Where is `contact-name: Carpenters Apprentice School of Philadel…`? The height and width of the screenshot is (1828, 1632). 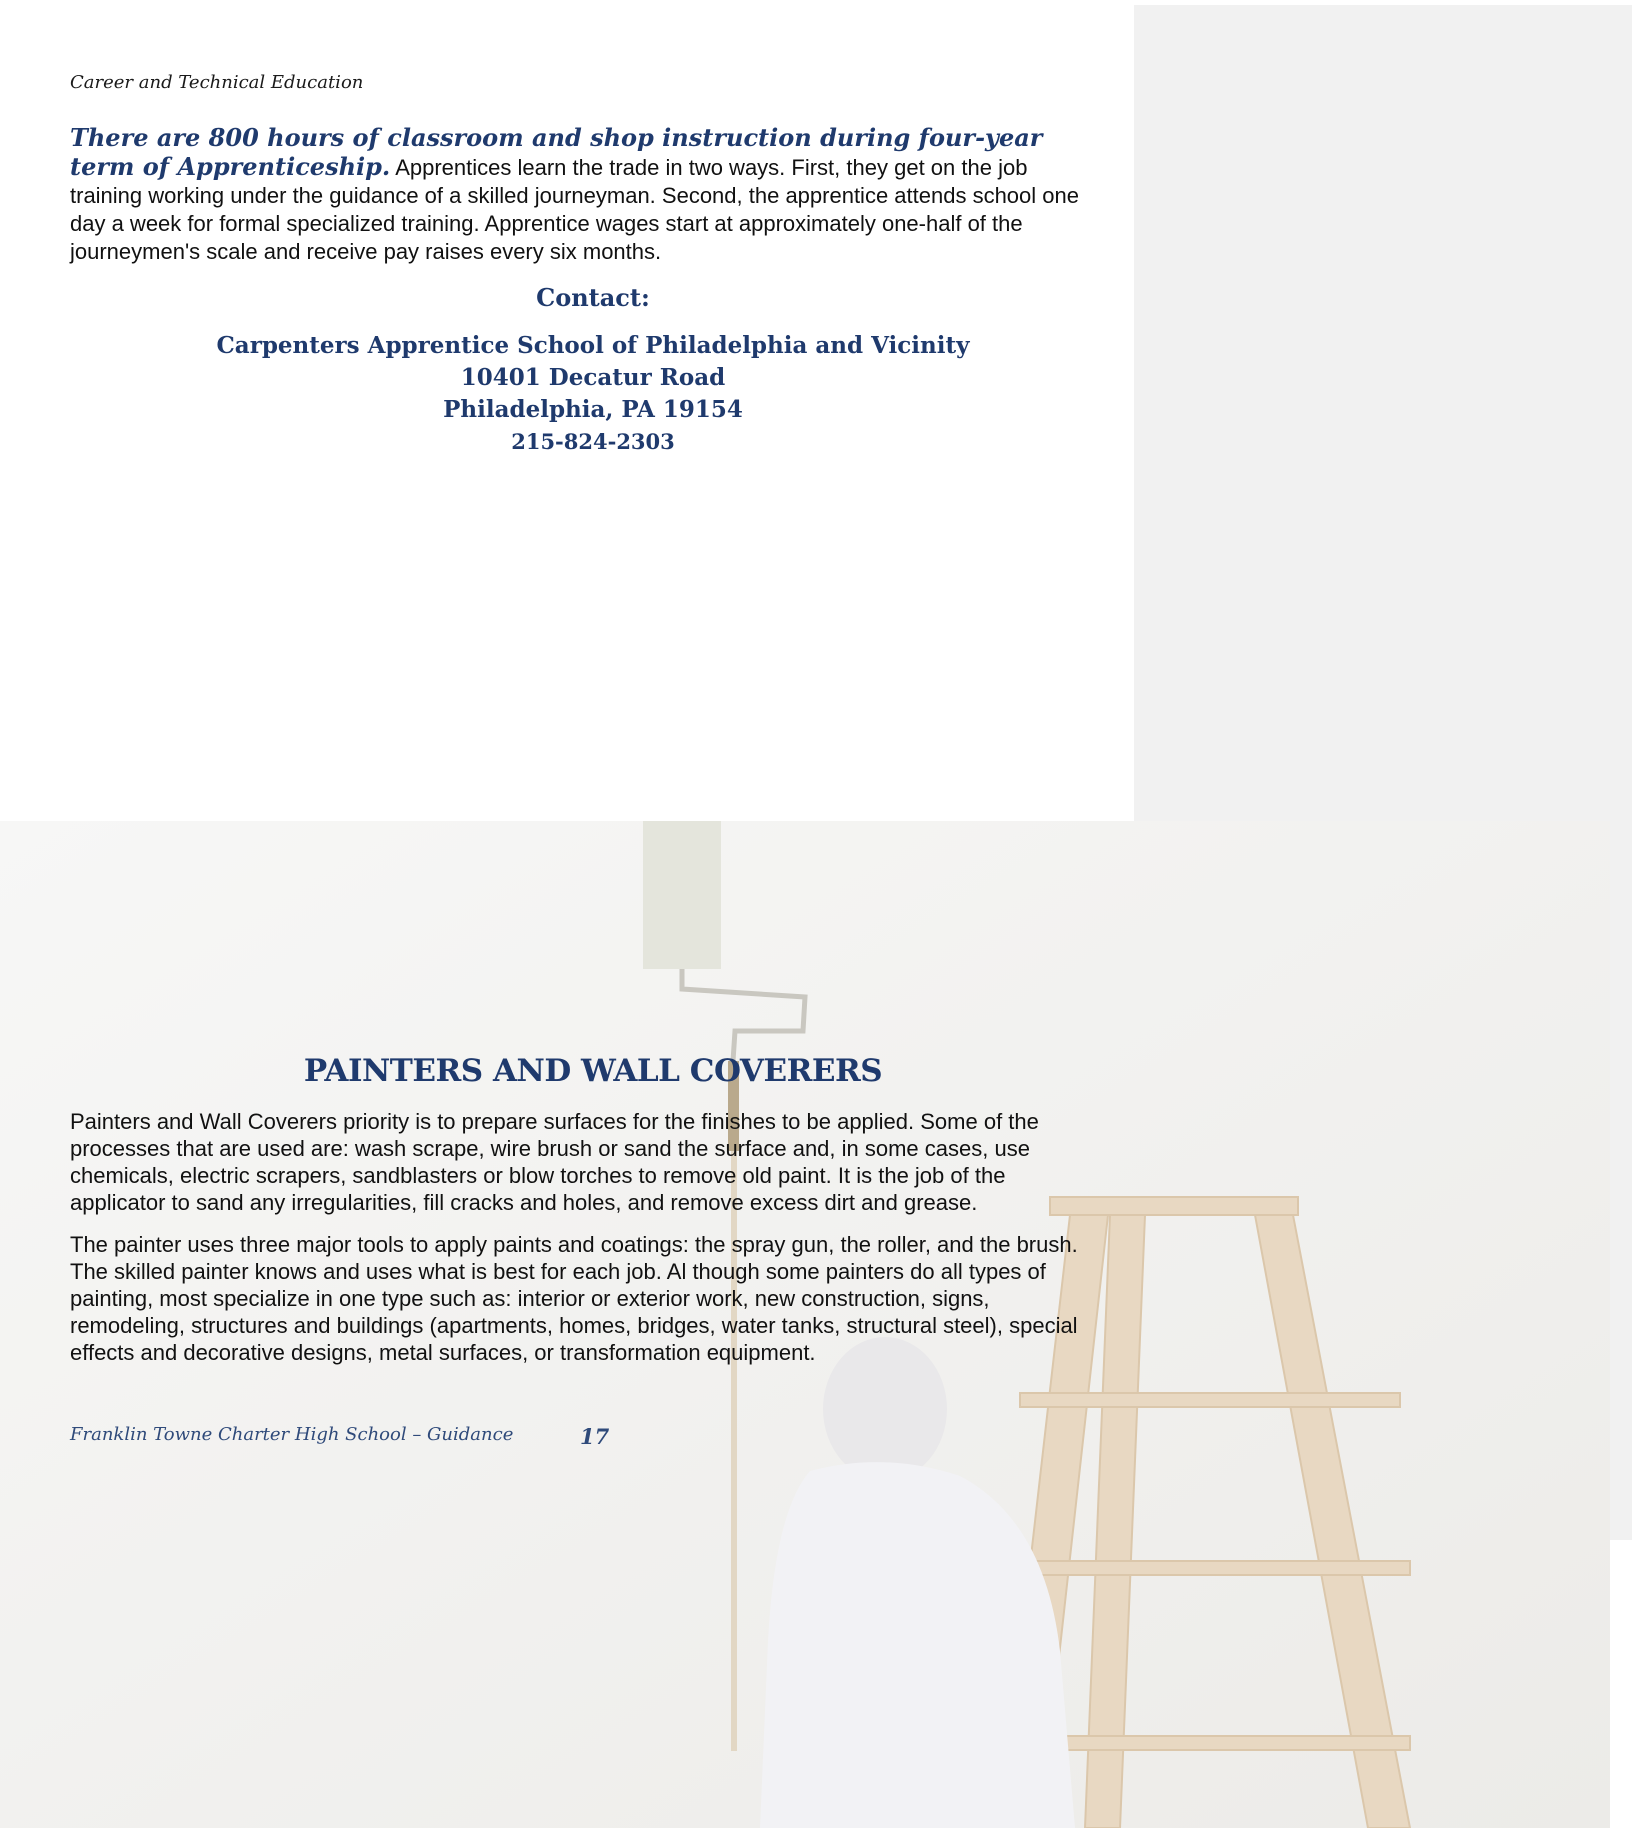 contact-name: Carpenters Apprentice School of Philadel… is located at coordinates (593, 345).